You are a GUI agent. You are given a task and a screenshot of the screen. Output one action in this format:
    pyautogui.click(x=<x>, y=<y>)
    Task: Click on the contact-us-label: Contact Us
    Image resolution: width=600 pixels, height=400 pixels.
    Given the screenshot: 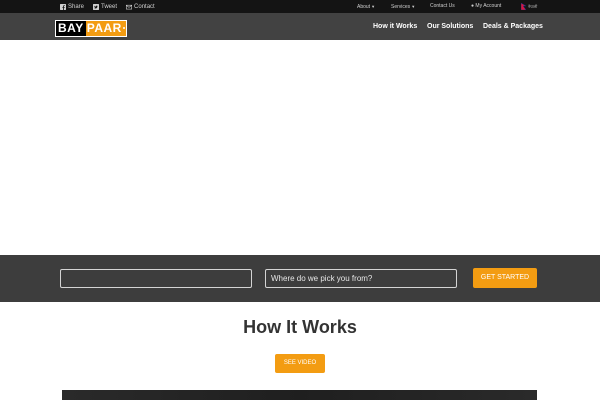 What is the action you would take?
    pyautogui.click(x=442, y=6)
    